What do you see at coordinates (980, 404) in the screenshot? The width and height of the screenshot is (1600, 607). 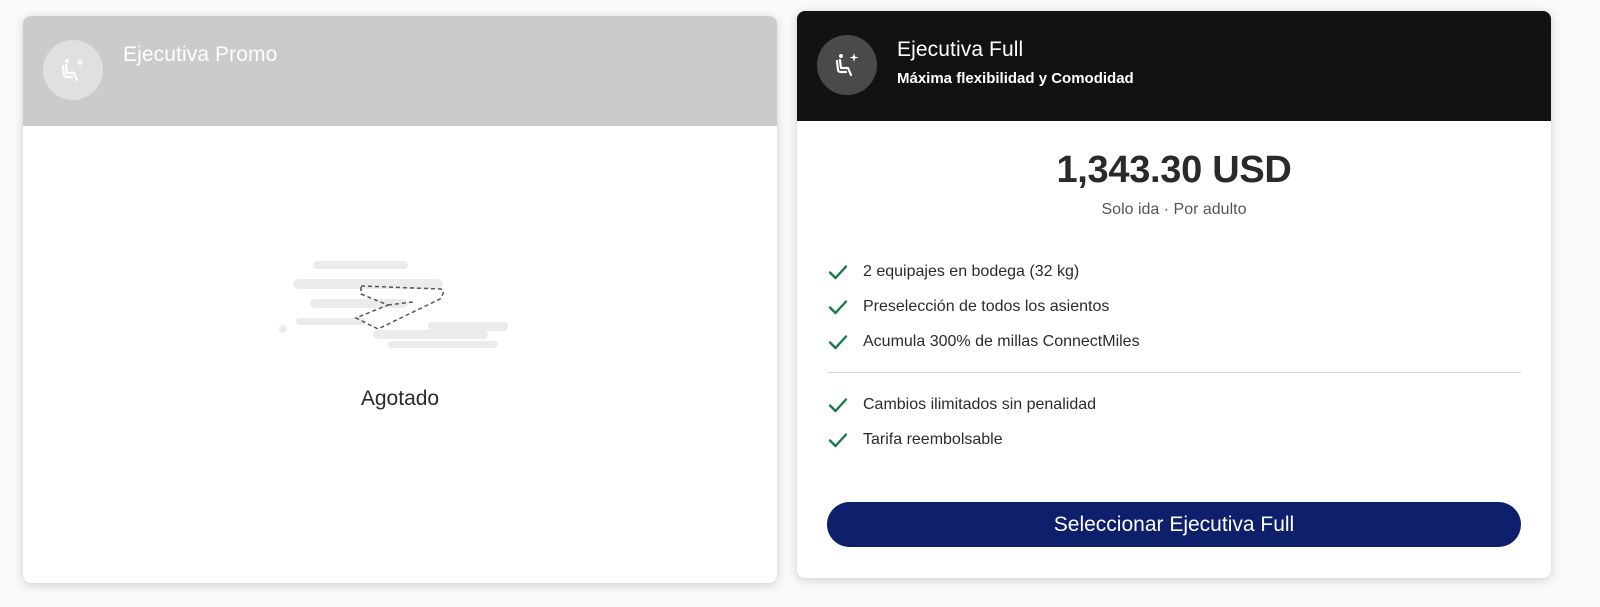 I see `benefit-label: Cambios ilimitados sin penalidad` at bounding box center [980, 404].